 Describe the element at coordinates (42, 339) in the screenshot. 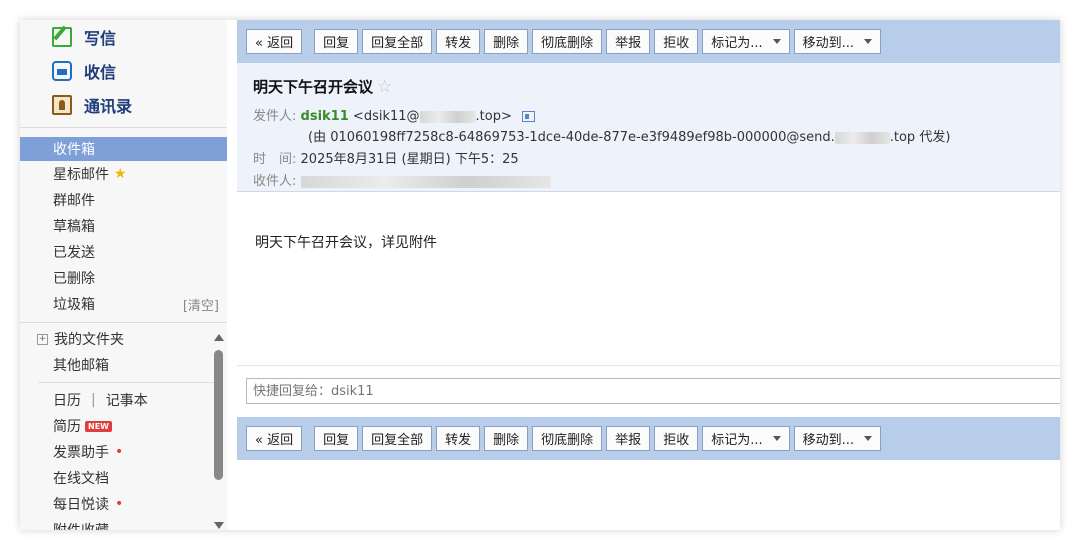

I see `expand-icon: +` at that location.